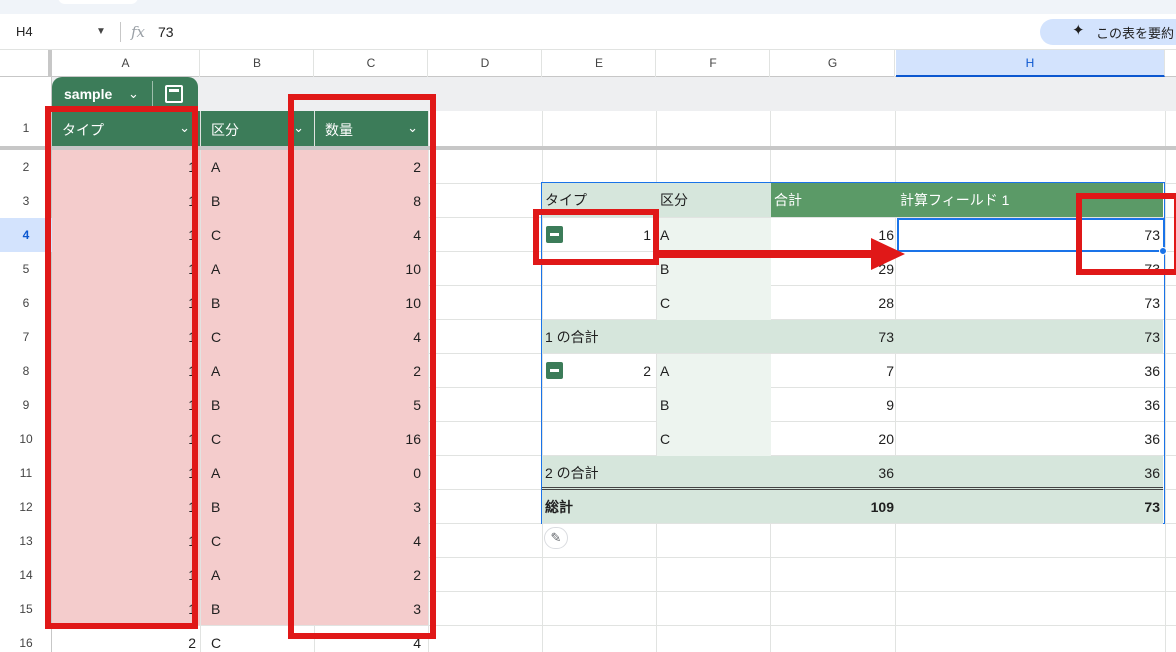 The image size is (1176, 652). What do you see at coordinates (599, 473) in the screenshot?
I see `pivot-cell-type: 2 の合計` at bounding box center [599, 473].